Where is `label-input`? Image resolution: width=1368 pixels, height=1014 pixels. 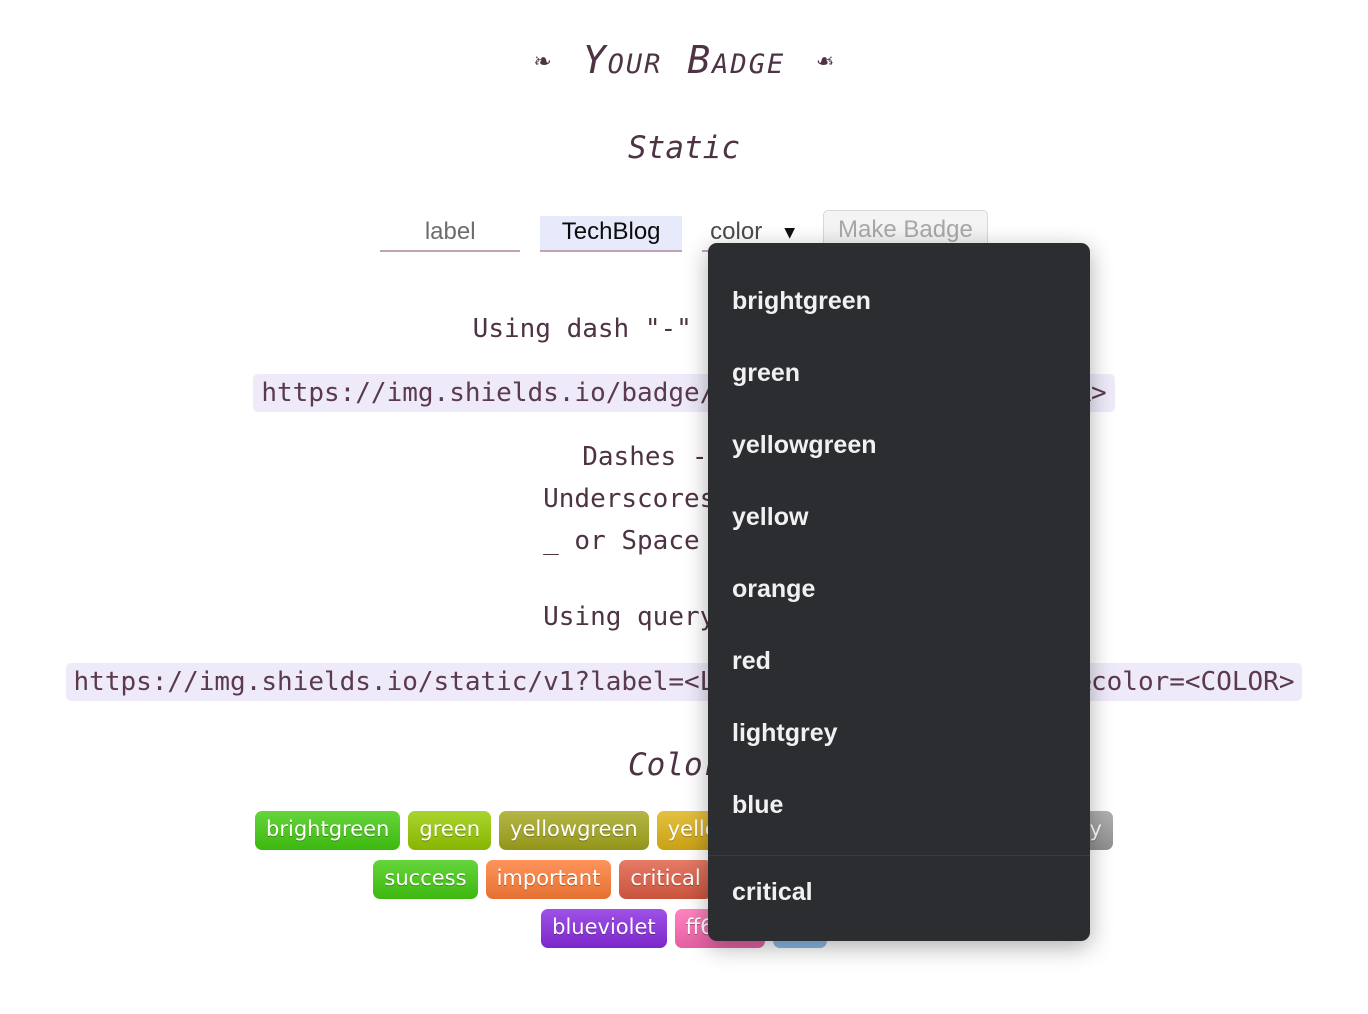
label-input is located at coordinates (450, 234).